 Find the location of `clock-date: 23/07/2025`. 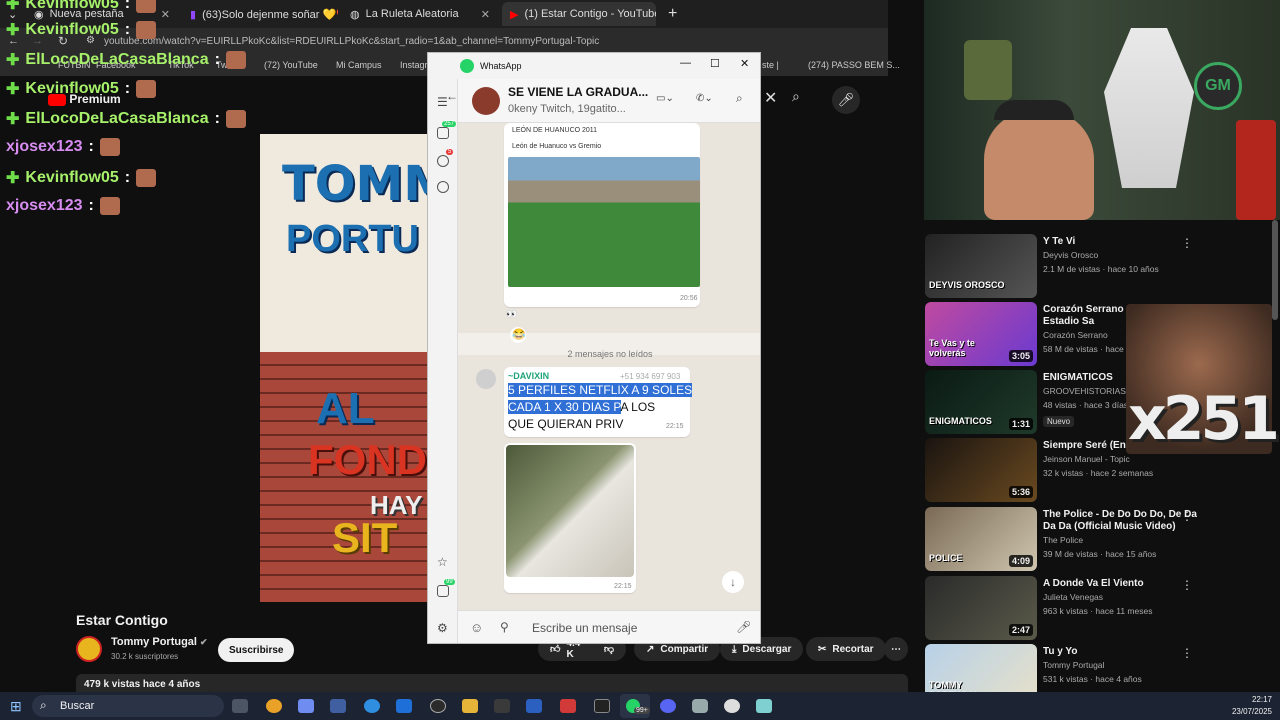

clock-date: 23/07/2025 is located at coordinates (1249, 711).